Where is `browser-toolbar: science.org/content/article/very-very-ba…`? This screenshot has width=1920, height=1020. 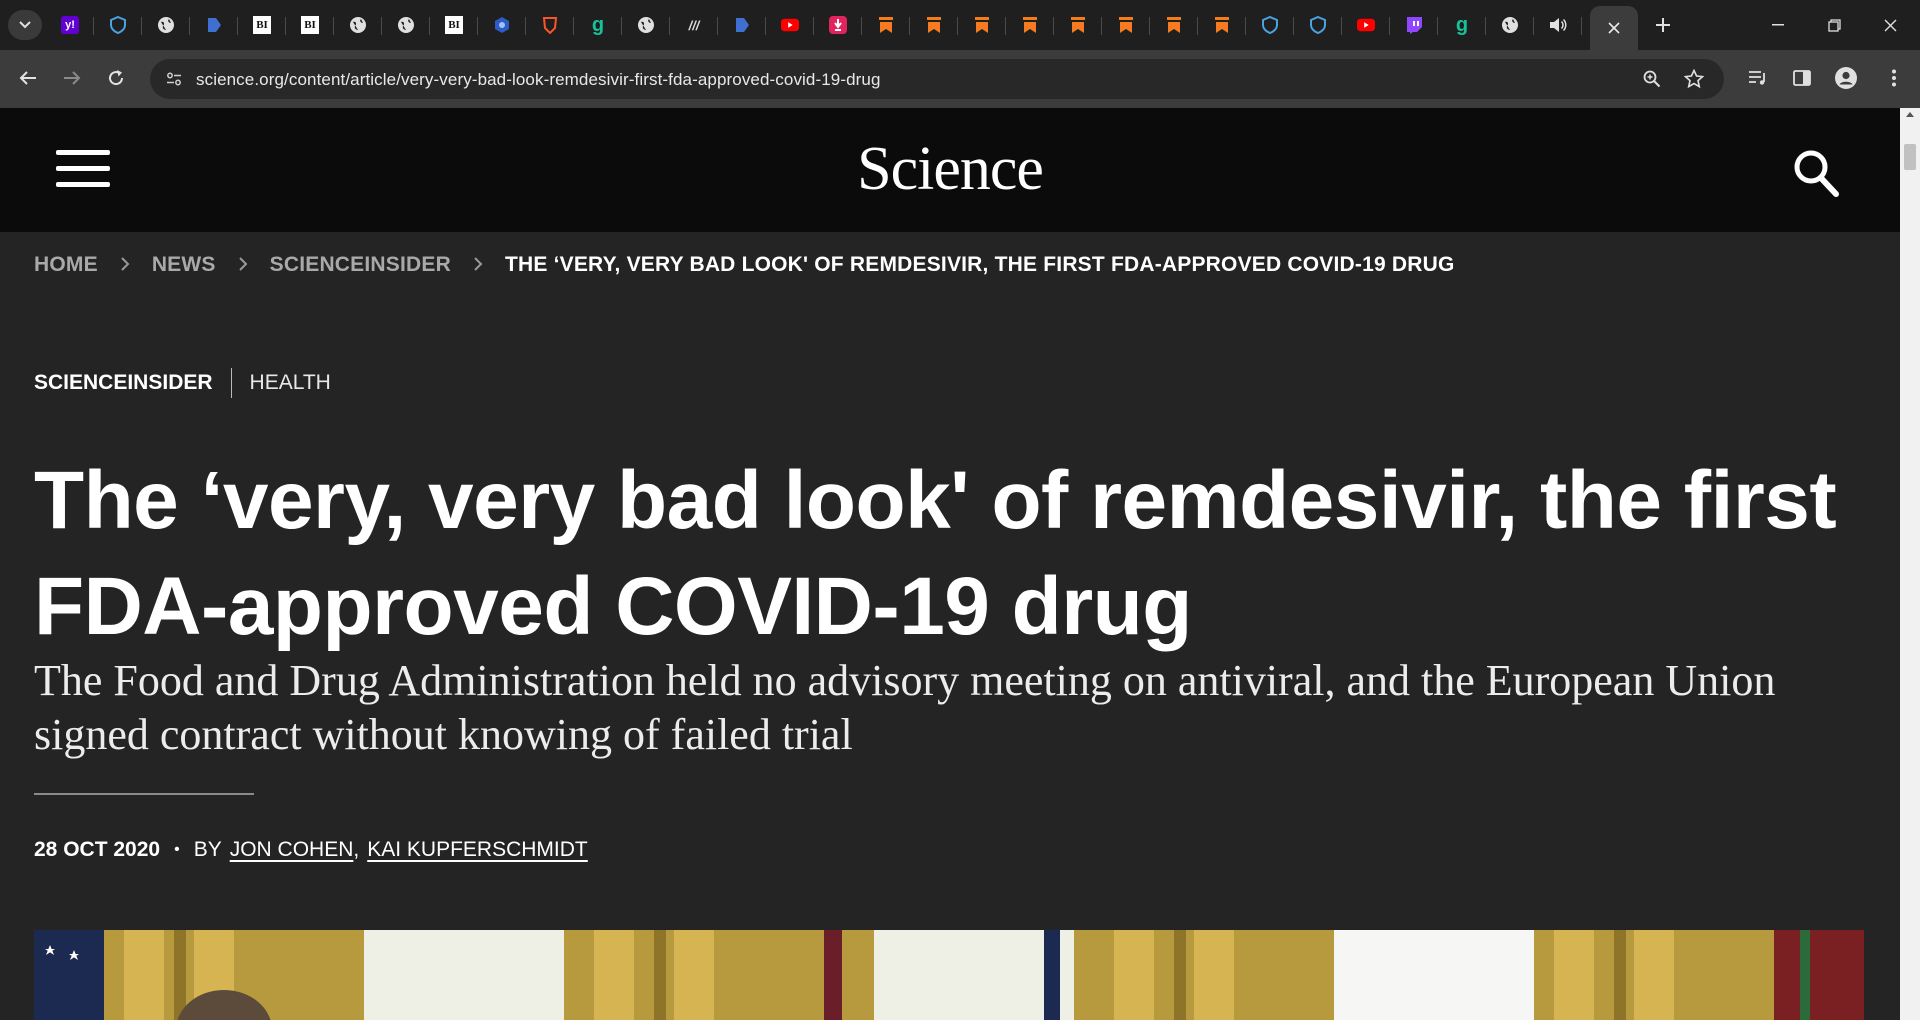 browser-toolbar: science.org/content/article/very-very-ba… is located at coordinates (960, 79).